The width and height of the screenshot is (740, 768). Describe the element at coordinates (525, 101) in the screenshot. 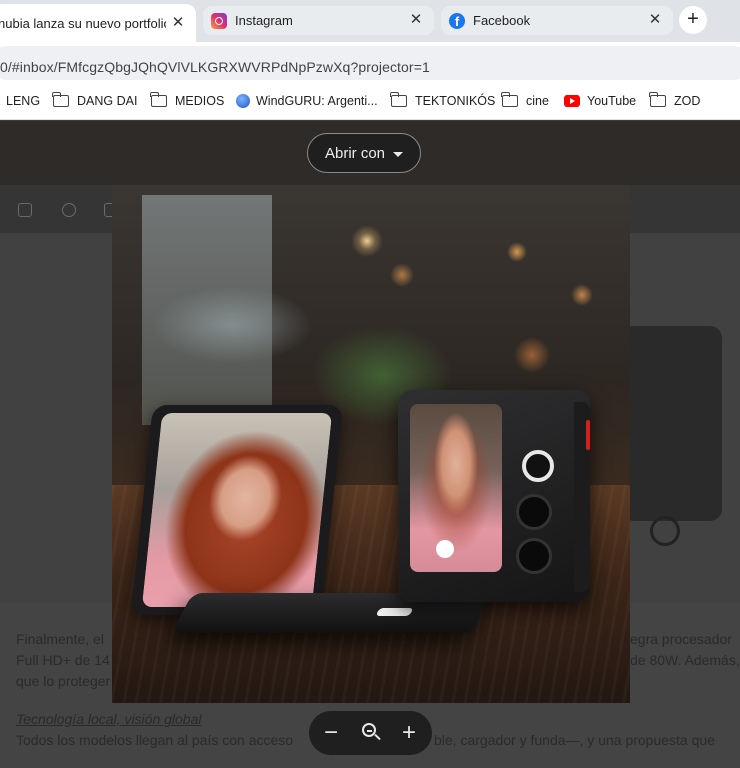

I see `bookmark-cine: cine` at that location.